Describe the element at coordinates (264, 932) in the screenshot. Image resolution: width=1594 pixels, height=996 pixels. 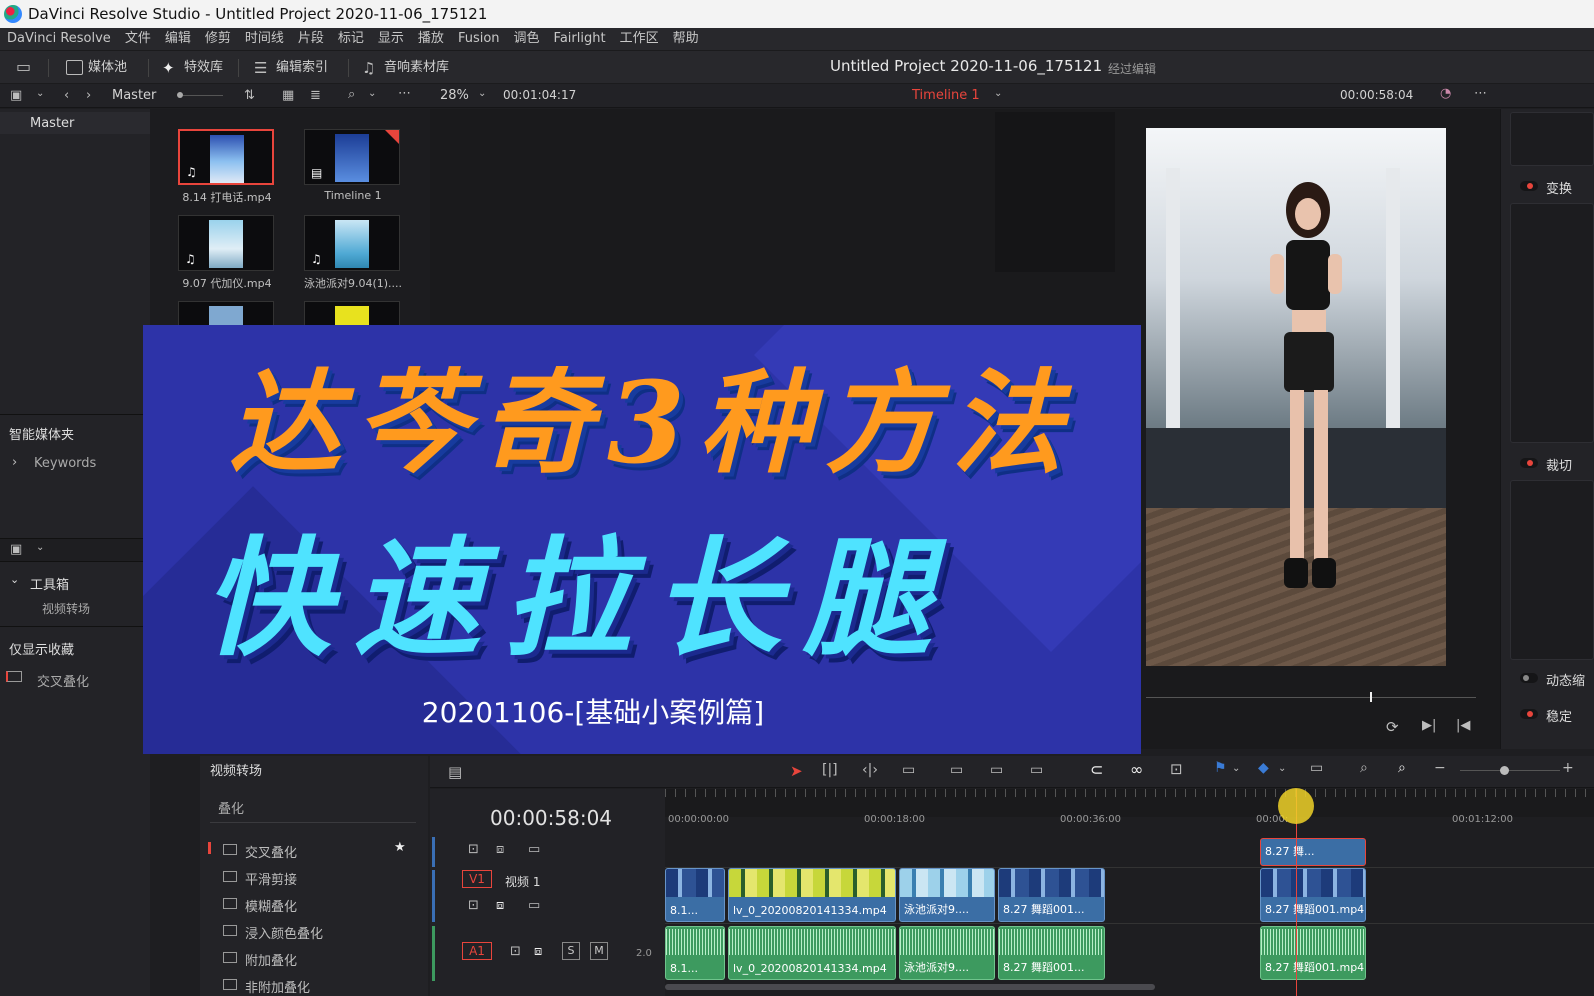
I see `effect-item: 浸入颜色叠化` at that location.